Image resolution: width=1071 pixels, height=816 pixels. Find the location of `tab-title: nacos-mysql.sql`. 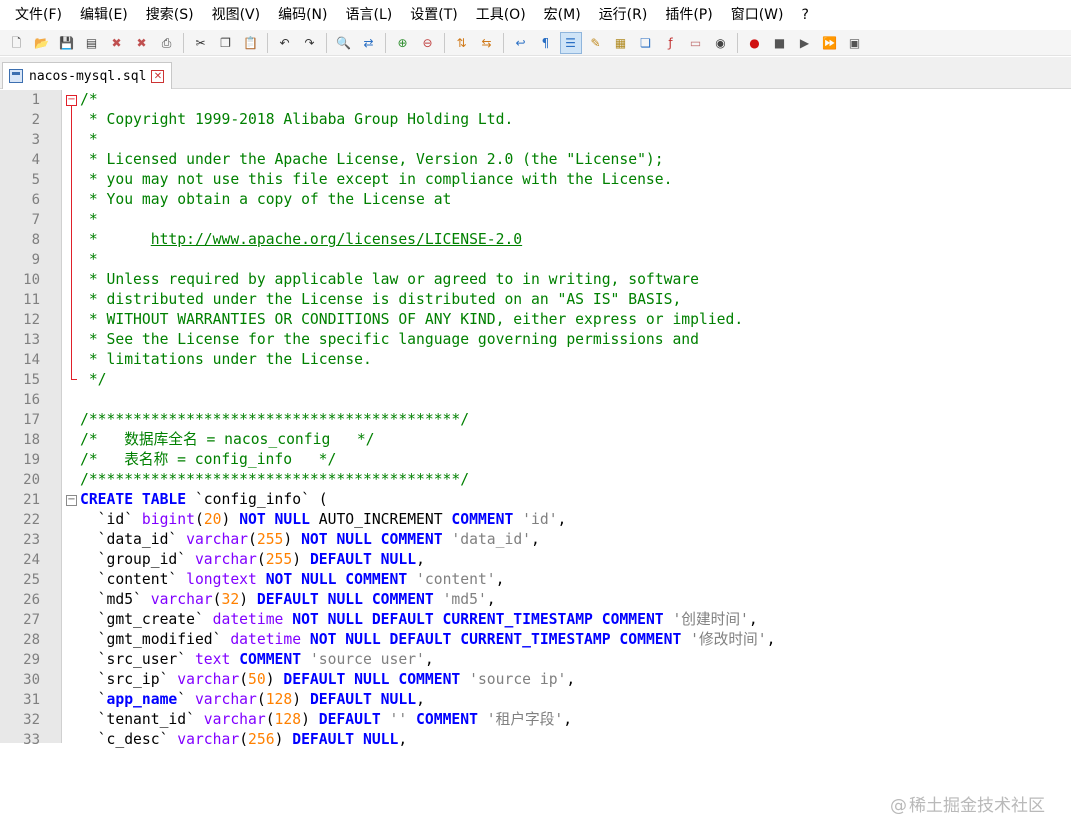

tab-title: nacos-mysql.sql is located at coordinates (88, 76).